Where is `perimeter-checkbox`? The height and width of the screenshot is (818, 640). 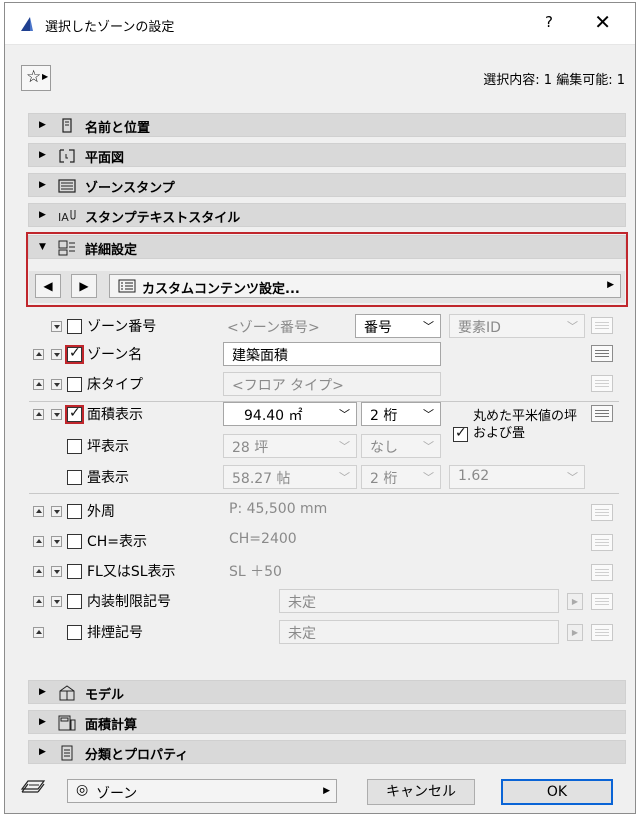
perimeter-checkbox is located at coordinates (74, 511).